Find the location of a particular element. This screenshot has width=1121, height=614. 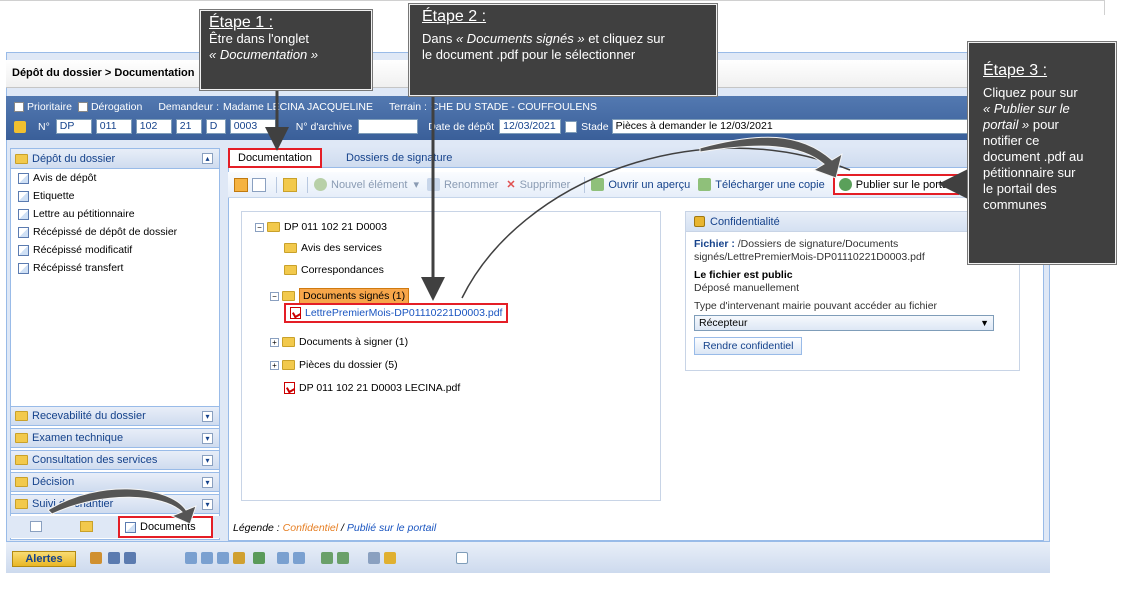

step3-line2: « Publier sur le is located at coordinates (1026, 108).